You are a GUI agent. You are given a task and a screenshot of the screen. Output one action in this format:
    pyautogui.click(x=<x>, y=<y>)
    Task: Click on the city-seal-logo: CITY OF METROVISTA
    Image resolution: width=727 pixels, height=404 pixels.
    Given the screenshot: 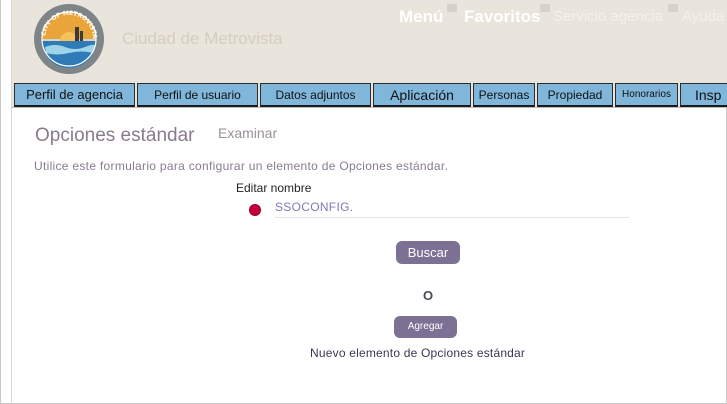 What is the action you would take?
    pyautogui.click(x=69, y=39)
    